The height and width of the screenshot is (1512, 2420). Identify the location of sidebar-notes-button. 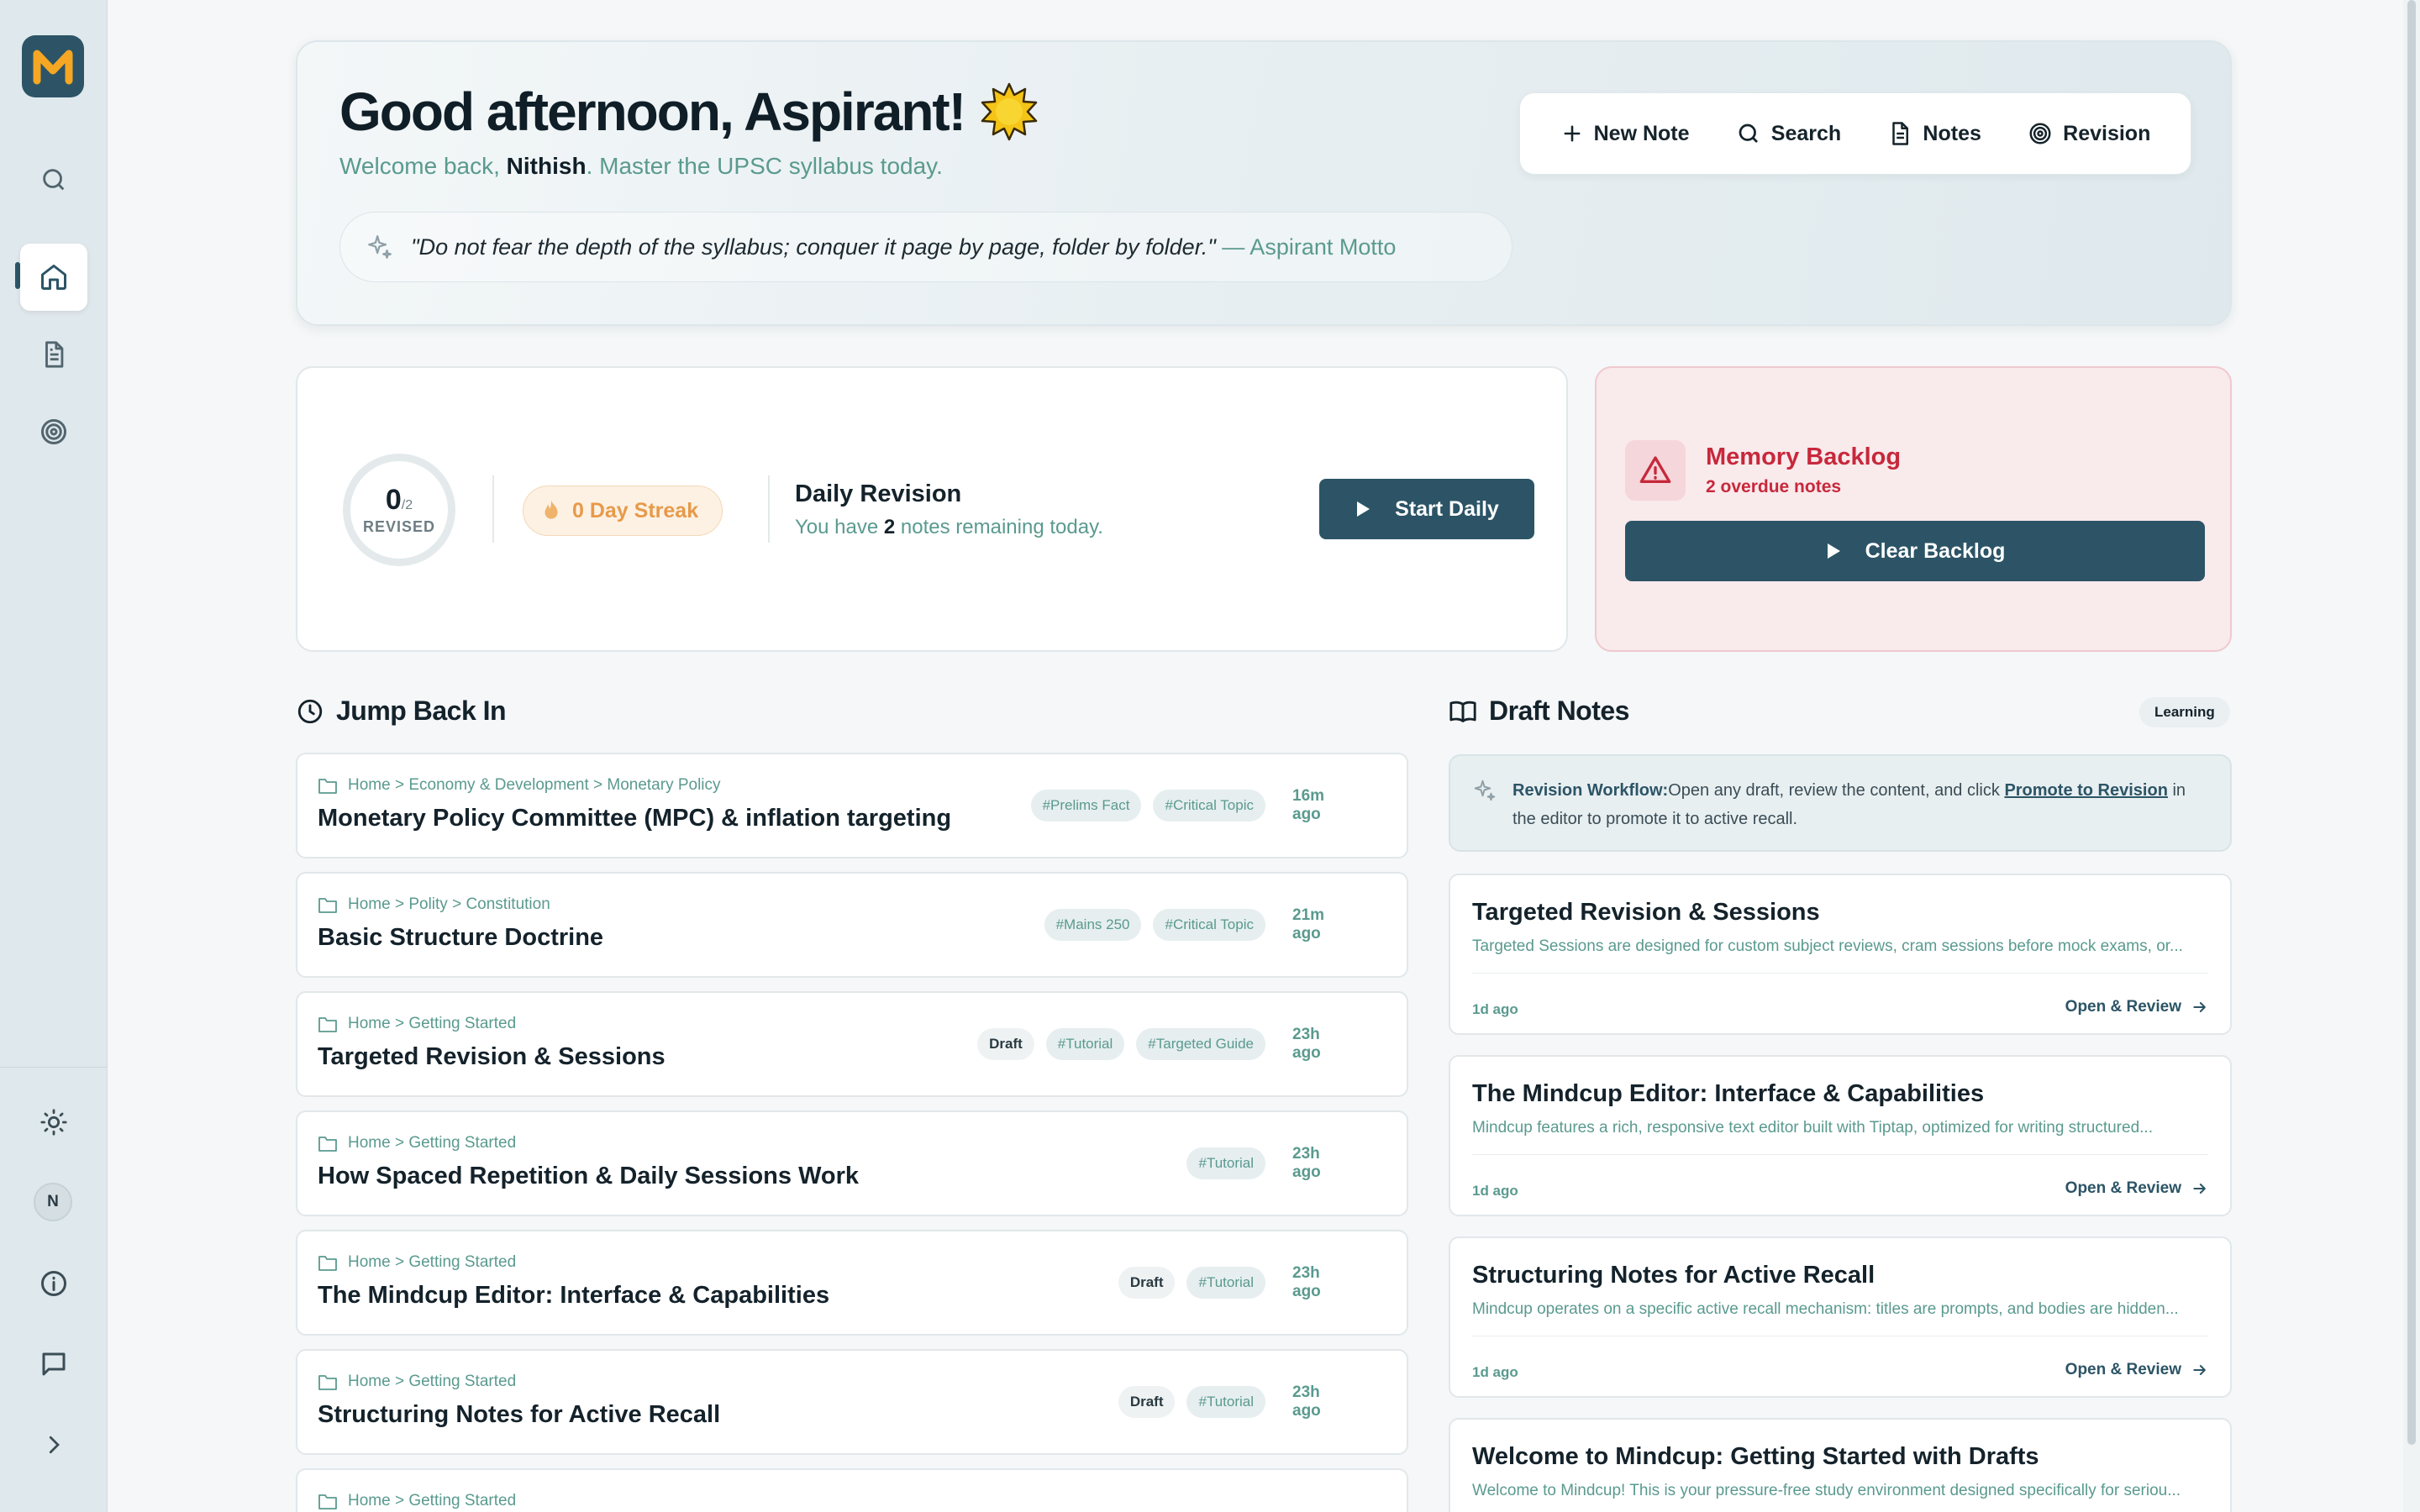
(53, 354).